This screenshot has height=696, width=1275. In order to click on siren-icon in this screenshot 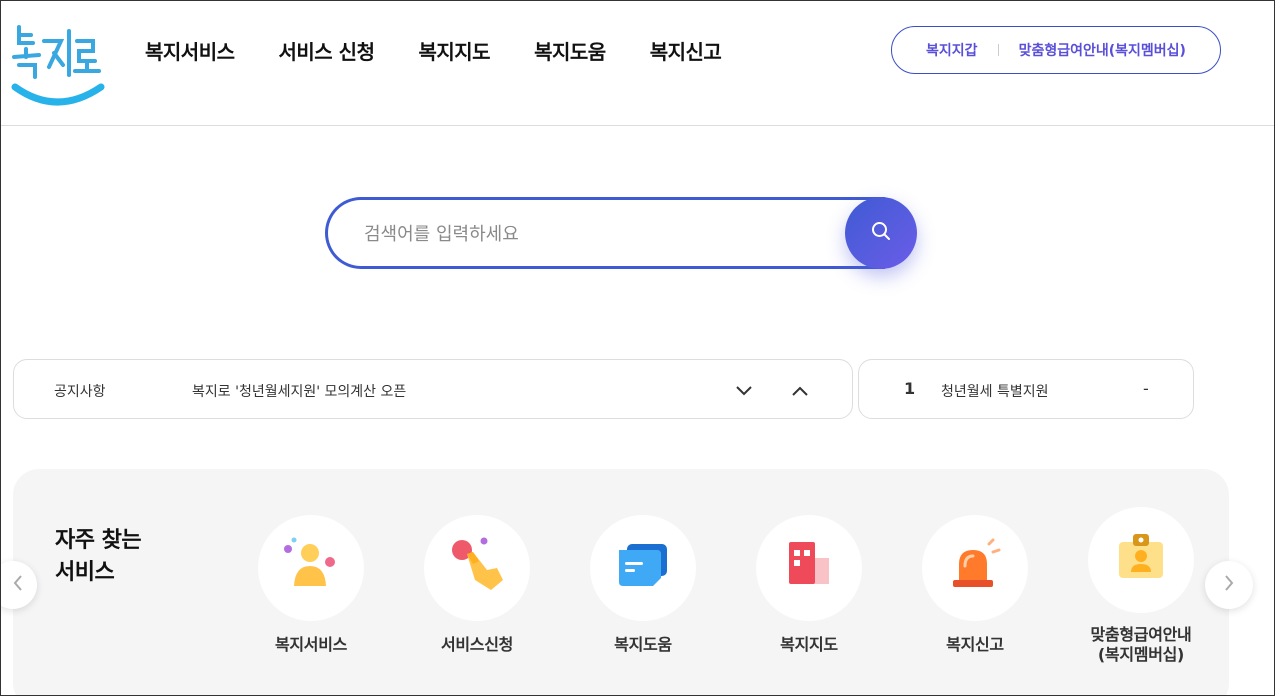, I will do `click(975, 568)`.